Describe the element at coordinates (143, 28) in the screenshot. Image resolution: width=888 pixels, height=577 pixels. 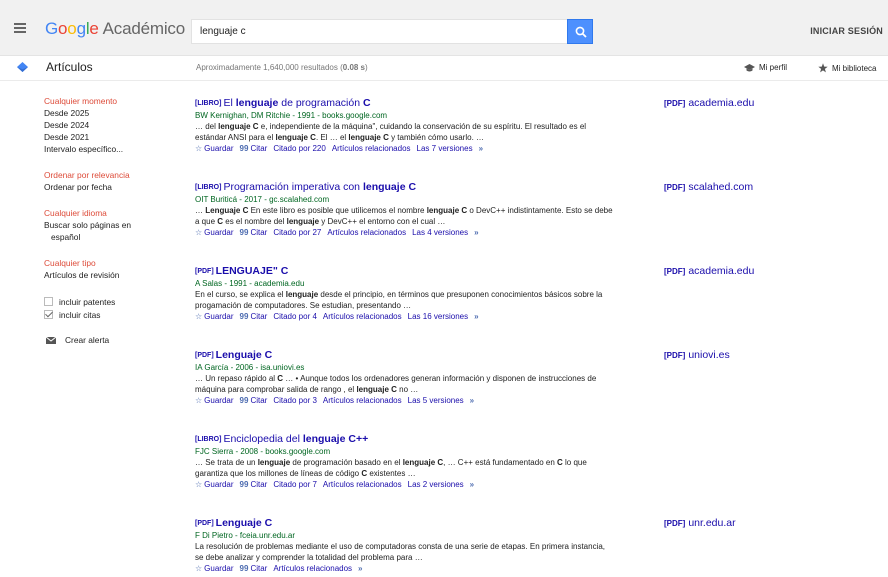
I see `logo-product-text: Académico` at that location.